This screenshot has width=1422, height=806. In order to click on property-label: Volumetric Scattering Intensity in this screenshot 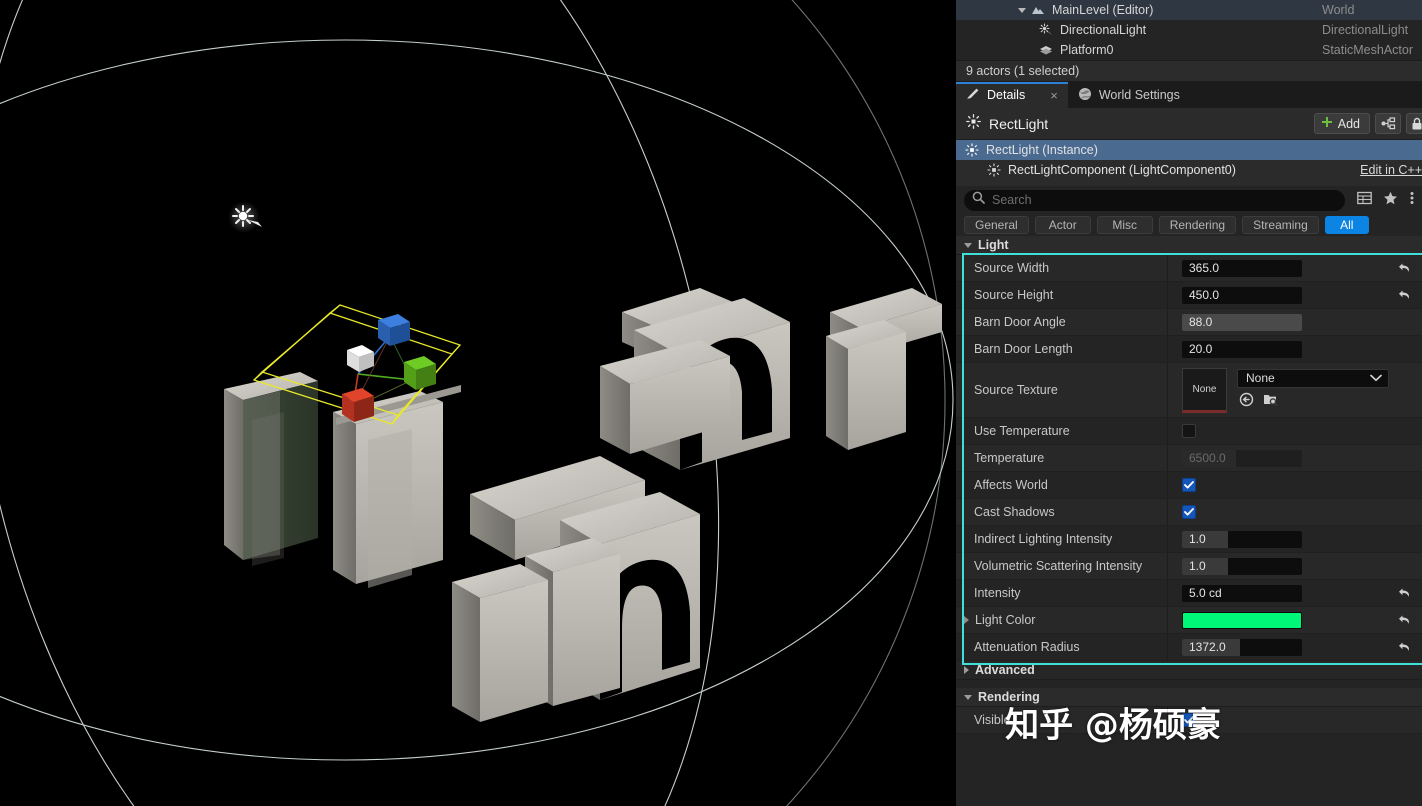, I will do `click(1062, 566)`.